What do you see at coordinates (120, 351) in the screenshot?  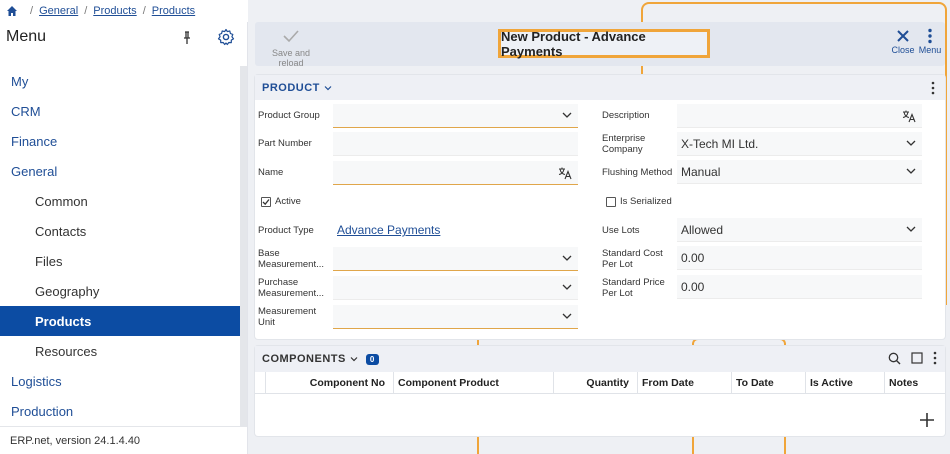 I see `sidebar-item-resources: Resources` at bounding box center [120, 351].